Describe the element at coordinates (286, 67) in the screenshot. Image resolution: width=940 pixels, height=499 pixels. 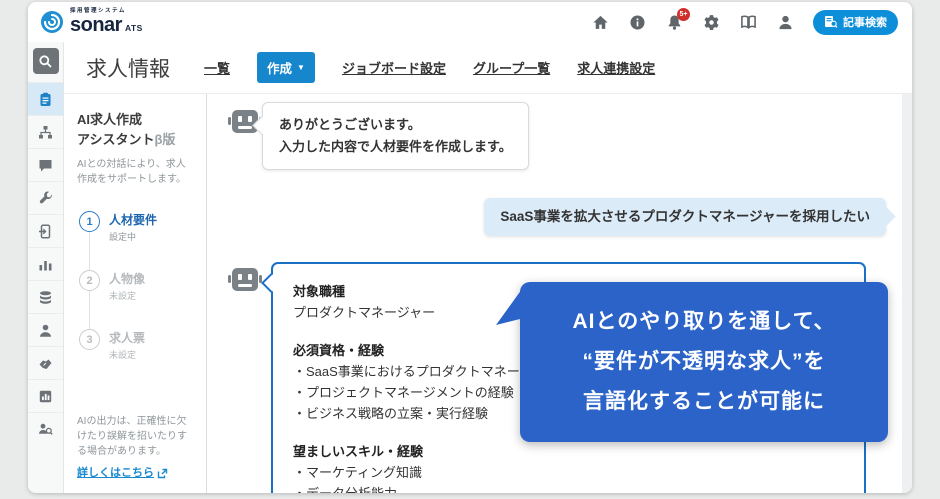
I see `tab-create: 作成 ▼` at that location.